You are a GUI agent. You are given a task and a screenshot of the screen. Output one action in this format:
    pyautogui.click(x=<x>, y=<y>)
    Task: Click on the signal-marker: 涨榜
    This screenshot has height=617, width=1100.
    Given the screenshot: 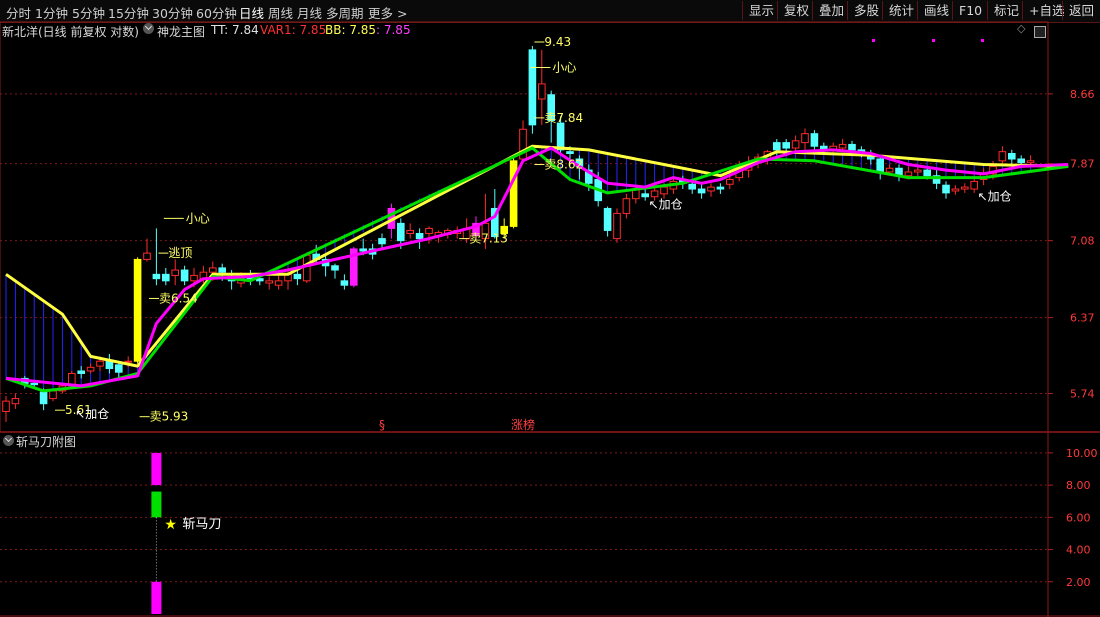 What is the action you would take?
    pyautogui.click(x=523, y=424)
    